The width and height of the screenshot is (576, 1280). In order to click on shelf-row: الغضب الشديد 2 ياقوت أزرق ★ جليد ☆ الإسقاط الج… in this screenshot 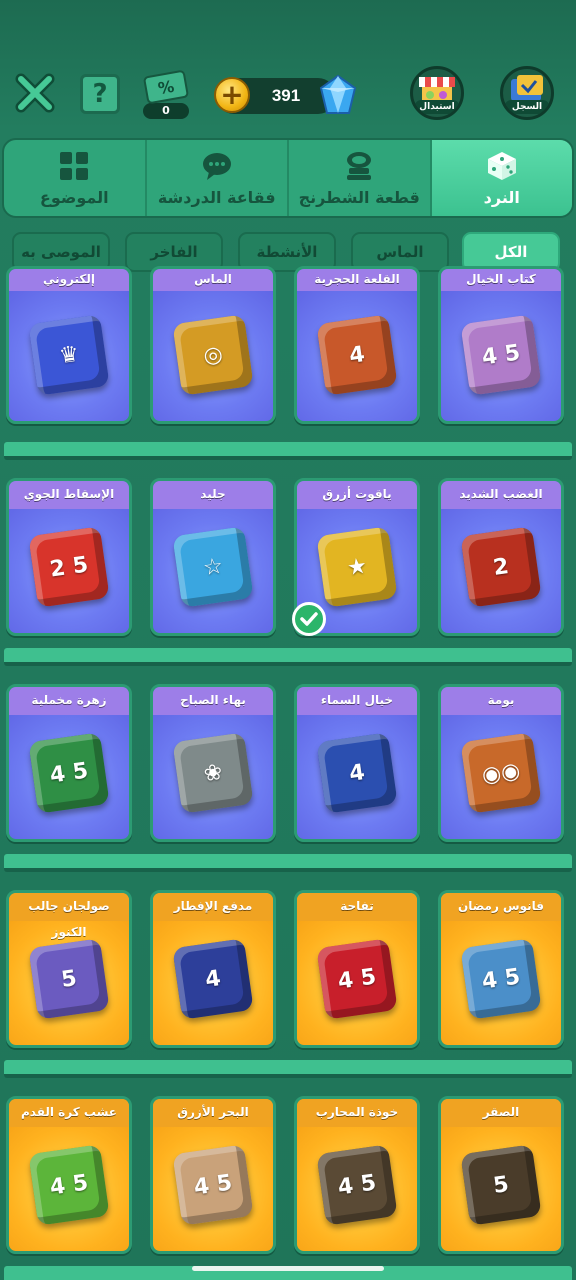, I will do `click(288, 572)`.